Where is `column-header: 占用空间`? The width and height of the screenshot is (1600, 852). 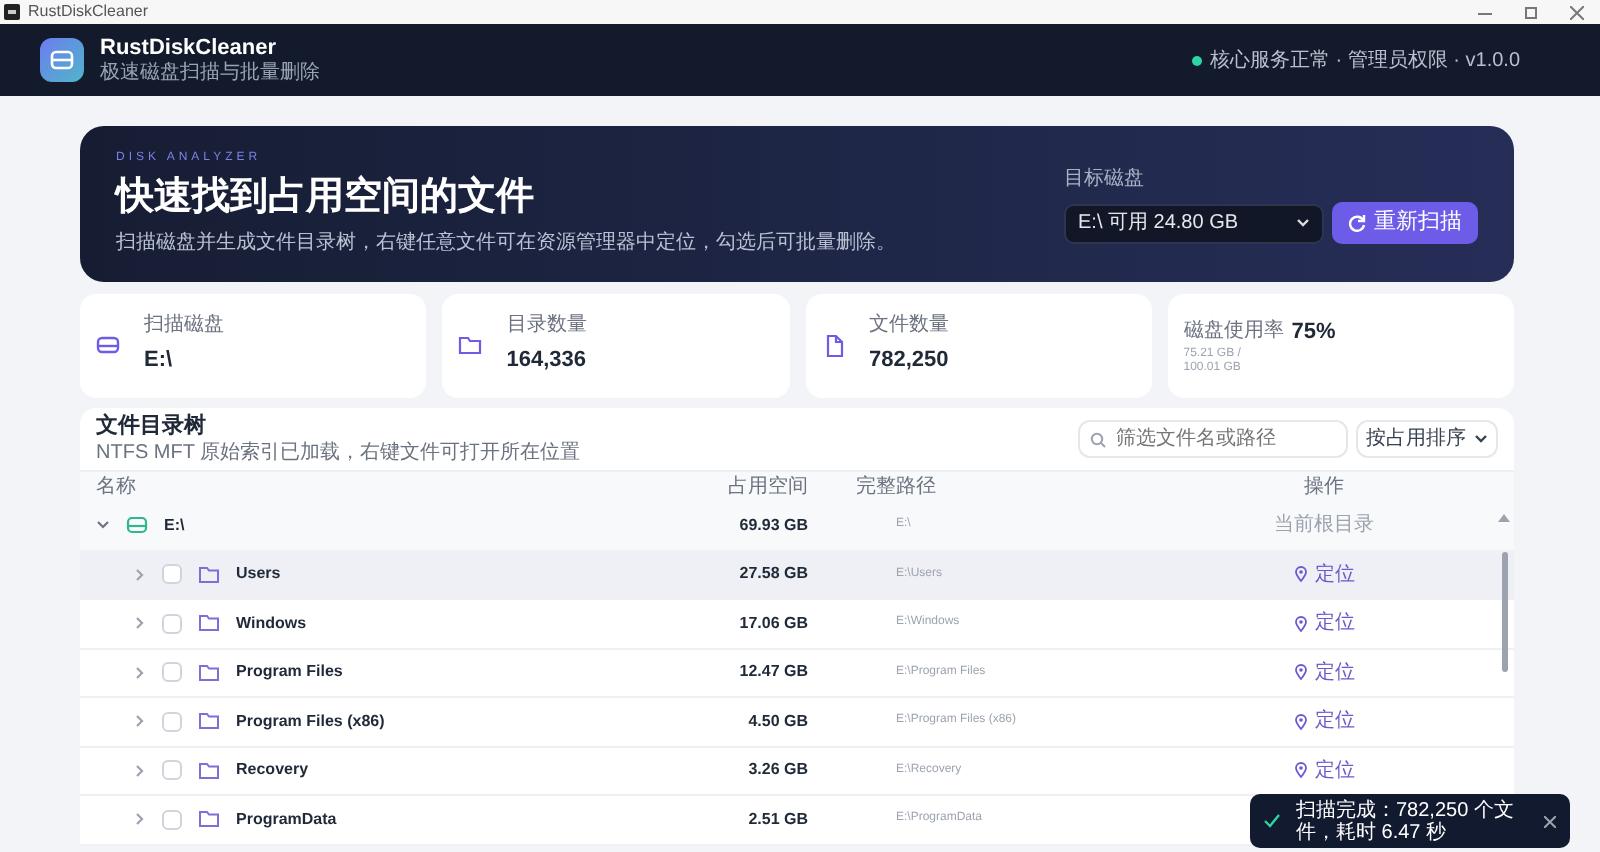 column-header: 占用空间 is located at coordinates (767, 487).